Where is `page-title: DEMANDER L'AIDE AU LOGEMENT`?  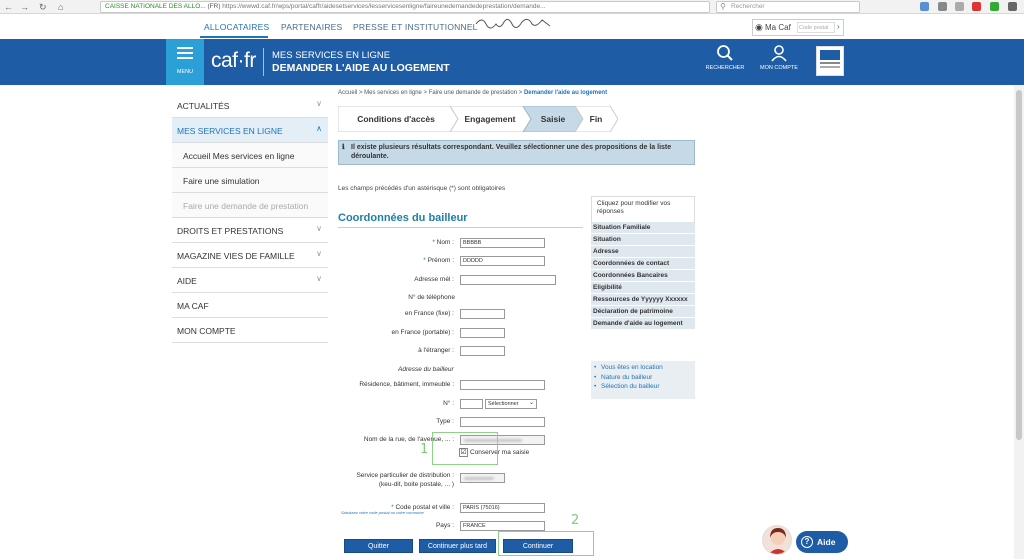 page-title: DEMANDER L'AIDE AU LOGEMENT is located at coordinates (361, 68).